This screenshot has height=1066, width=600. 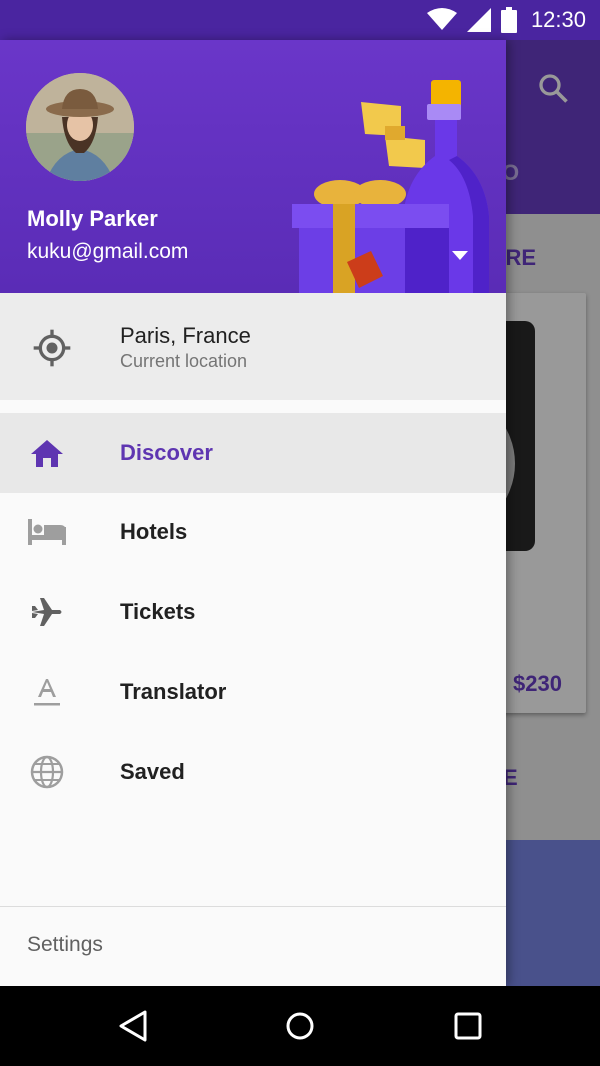 I want to click on nav-item-translator: Translator, so click(x=253, y=692).